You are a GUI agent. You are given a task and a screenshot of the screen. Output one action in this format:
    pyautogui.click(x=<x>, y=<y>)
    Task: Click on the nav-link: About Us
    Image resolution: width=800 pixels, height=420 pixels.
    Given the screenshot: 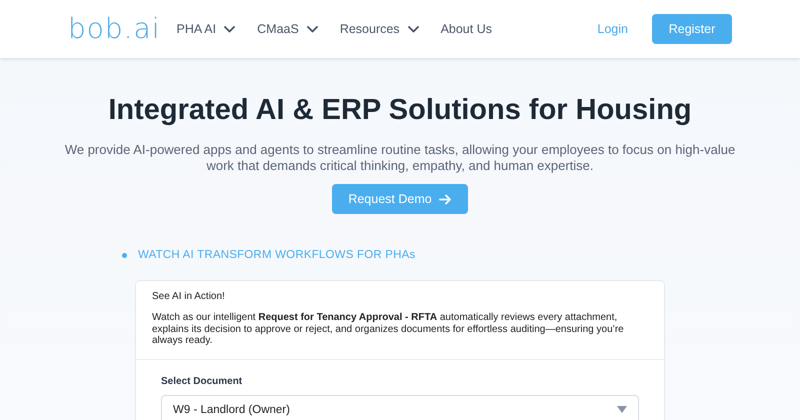 What is the action you would take?
    pyautogui.click(x=466, y=29)
    